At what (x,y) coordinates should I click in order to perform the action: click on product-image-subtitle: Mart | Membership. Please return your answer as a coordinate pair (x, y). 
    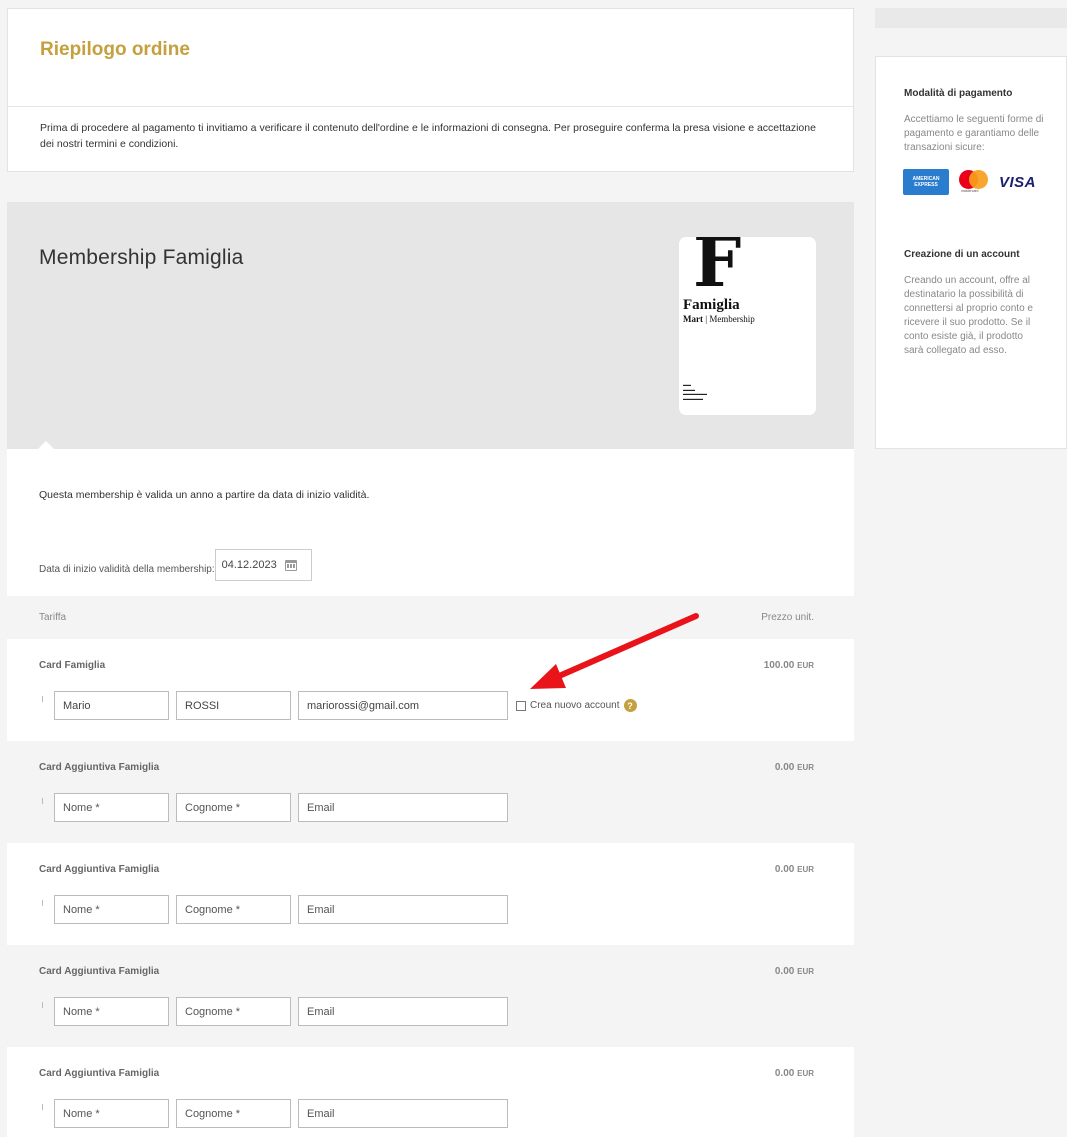
    Looking at the image, I should click on (719, 319).